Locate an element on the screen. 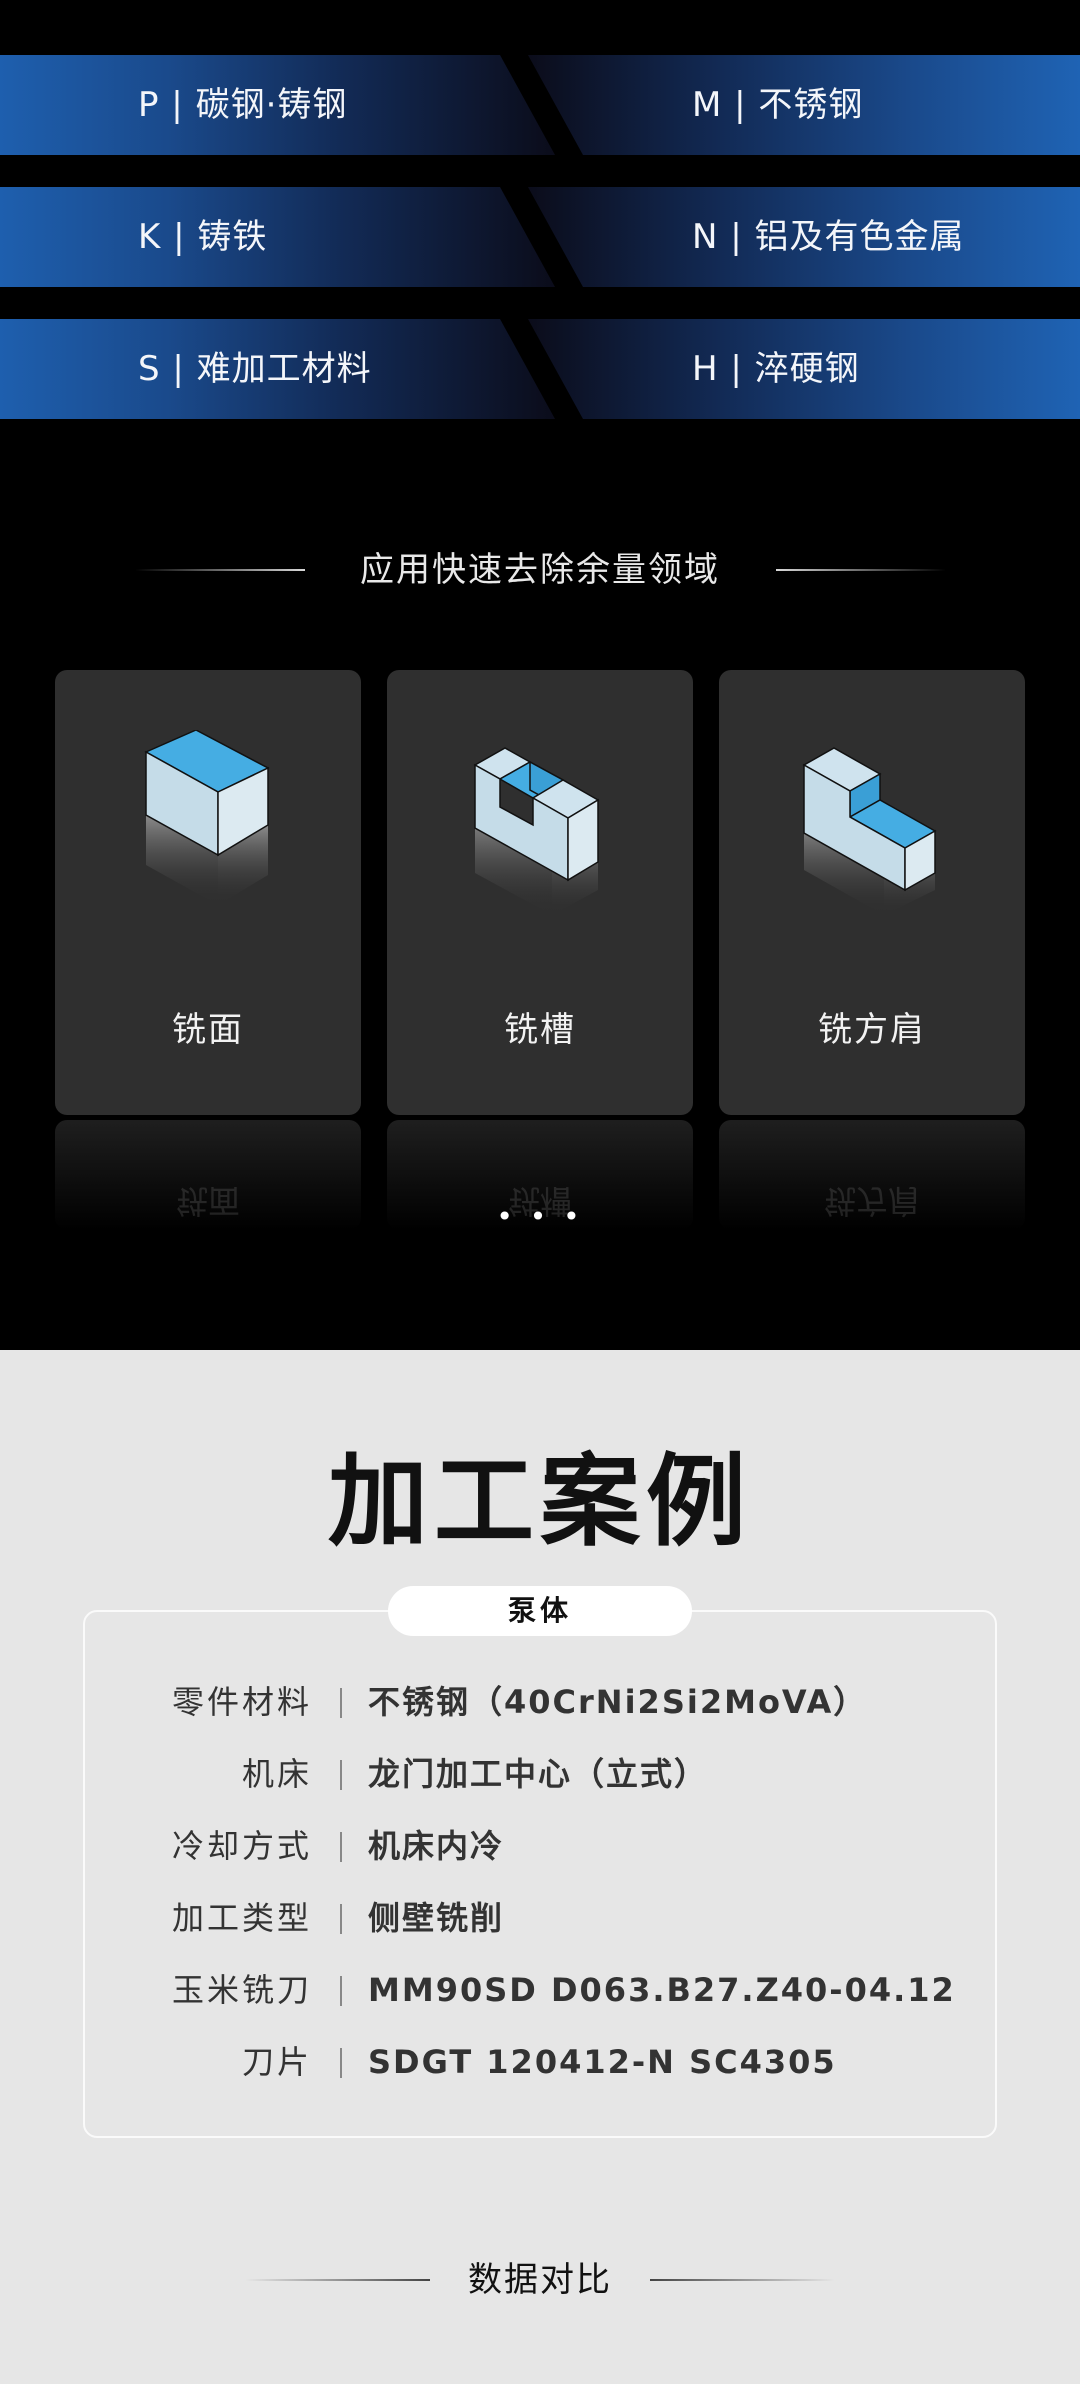 Image resolution: width=1080 pixels, height=2384 pixels. card-label: 铣槽 is located at coordinates (540, 1030).